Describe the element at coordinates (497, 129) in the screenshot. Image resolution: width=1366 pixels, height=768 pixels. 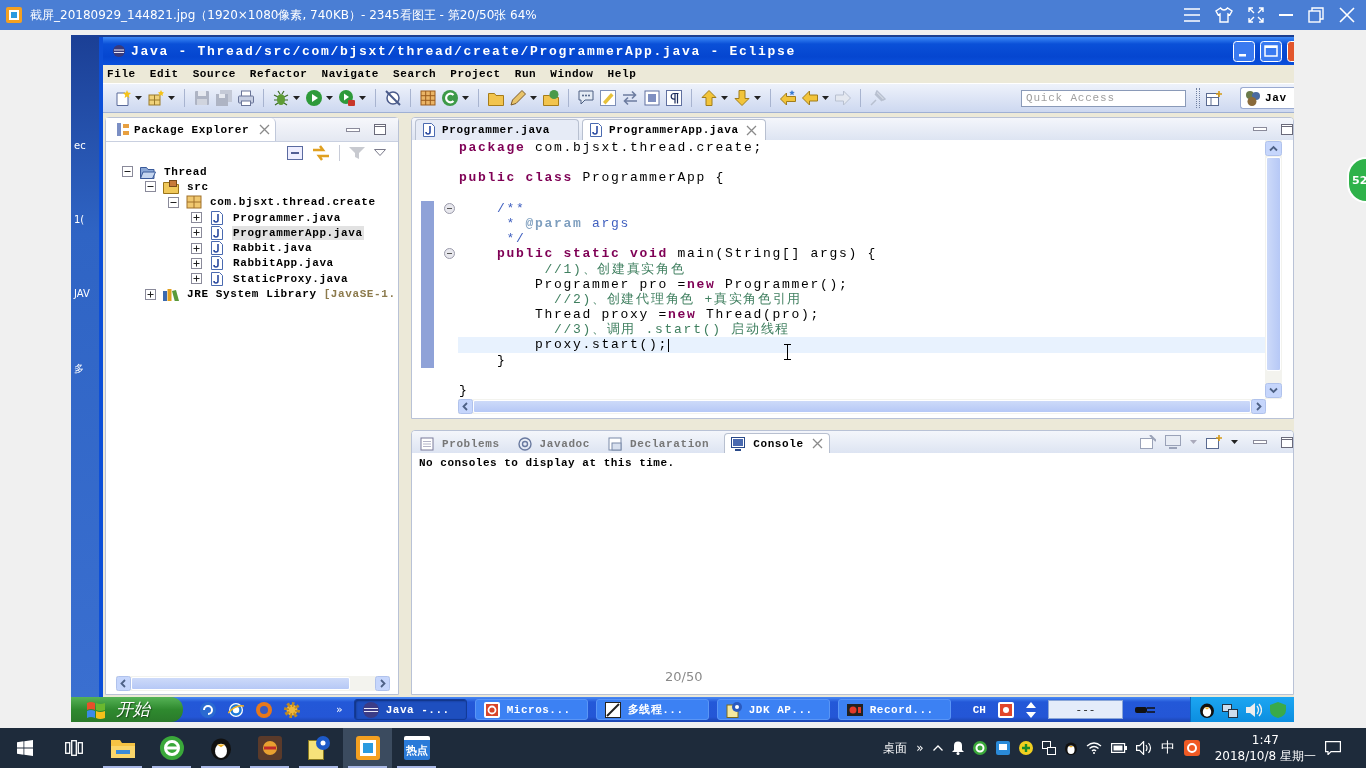
I see `editor-tab: Programmer.java` at that location.